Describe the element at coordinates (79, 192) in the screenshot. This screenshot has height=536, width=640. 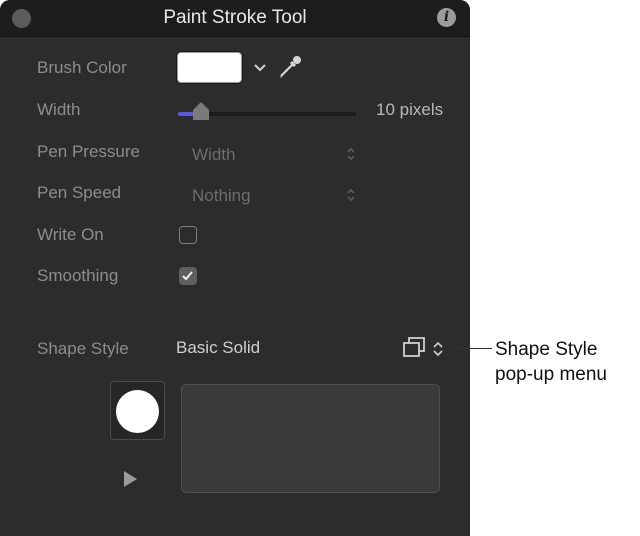
I see `pen-speed-label: Pen Speed` at that location.